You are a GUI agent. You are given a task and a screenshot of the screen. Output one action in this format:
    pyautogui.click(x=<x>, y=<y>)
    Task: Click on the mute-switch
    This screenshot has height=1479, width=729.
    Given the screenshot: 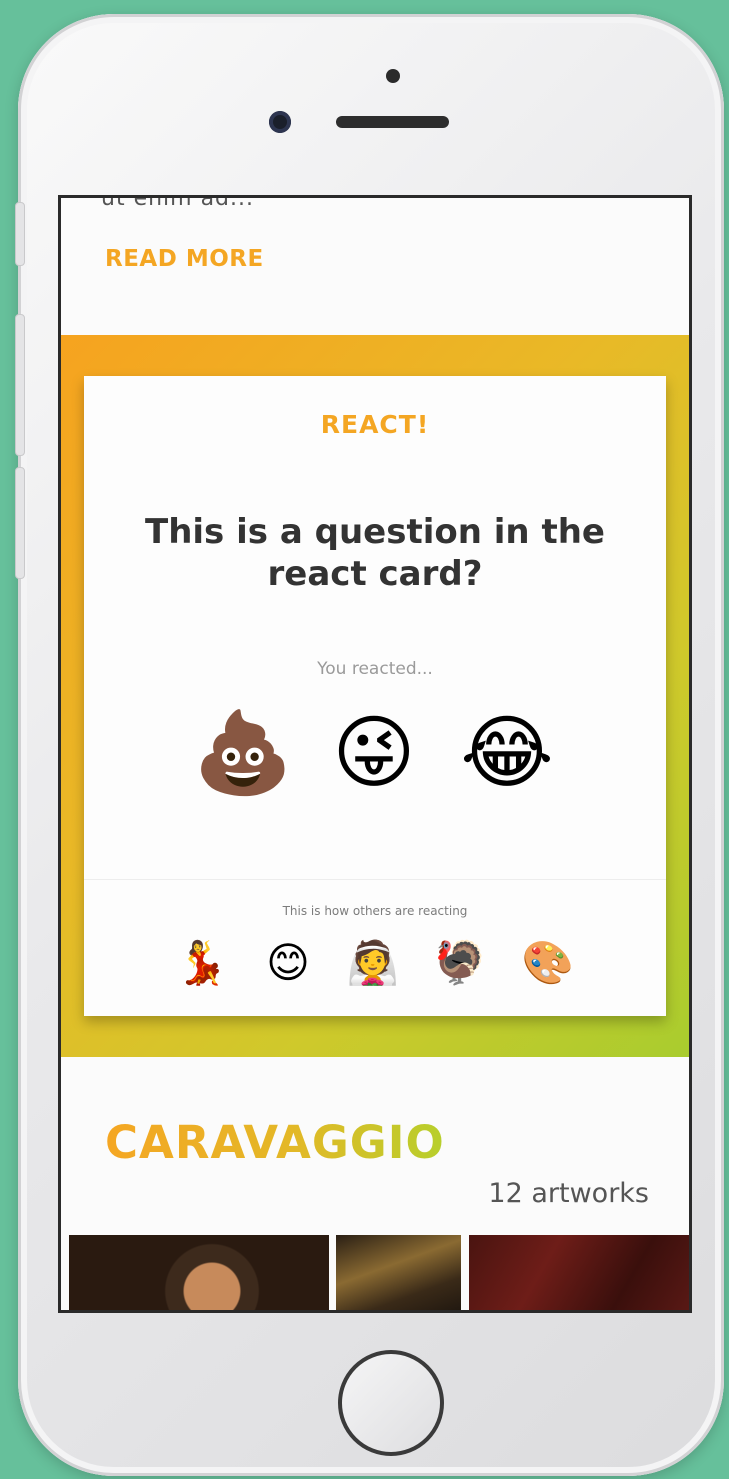 What is the action you would take?
    pyautogui.click(x=20, y=234)
    